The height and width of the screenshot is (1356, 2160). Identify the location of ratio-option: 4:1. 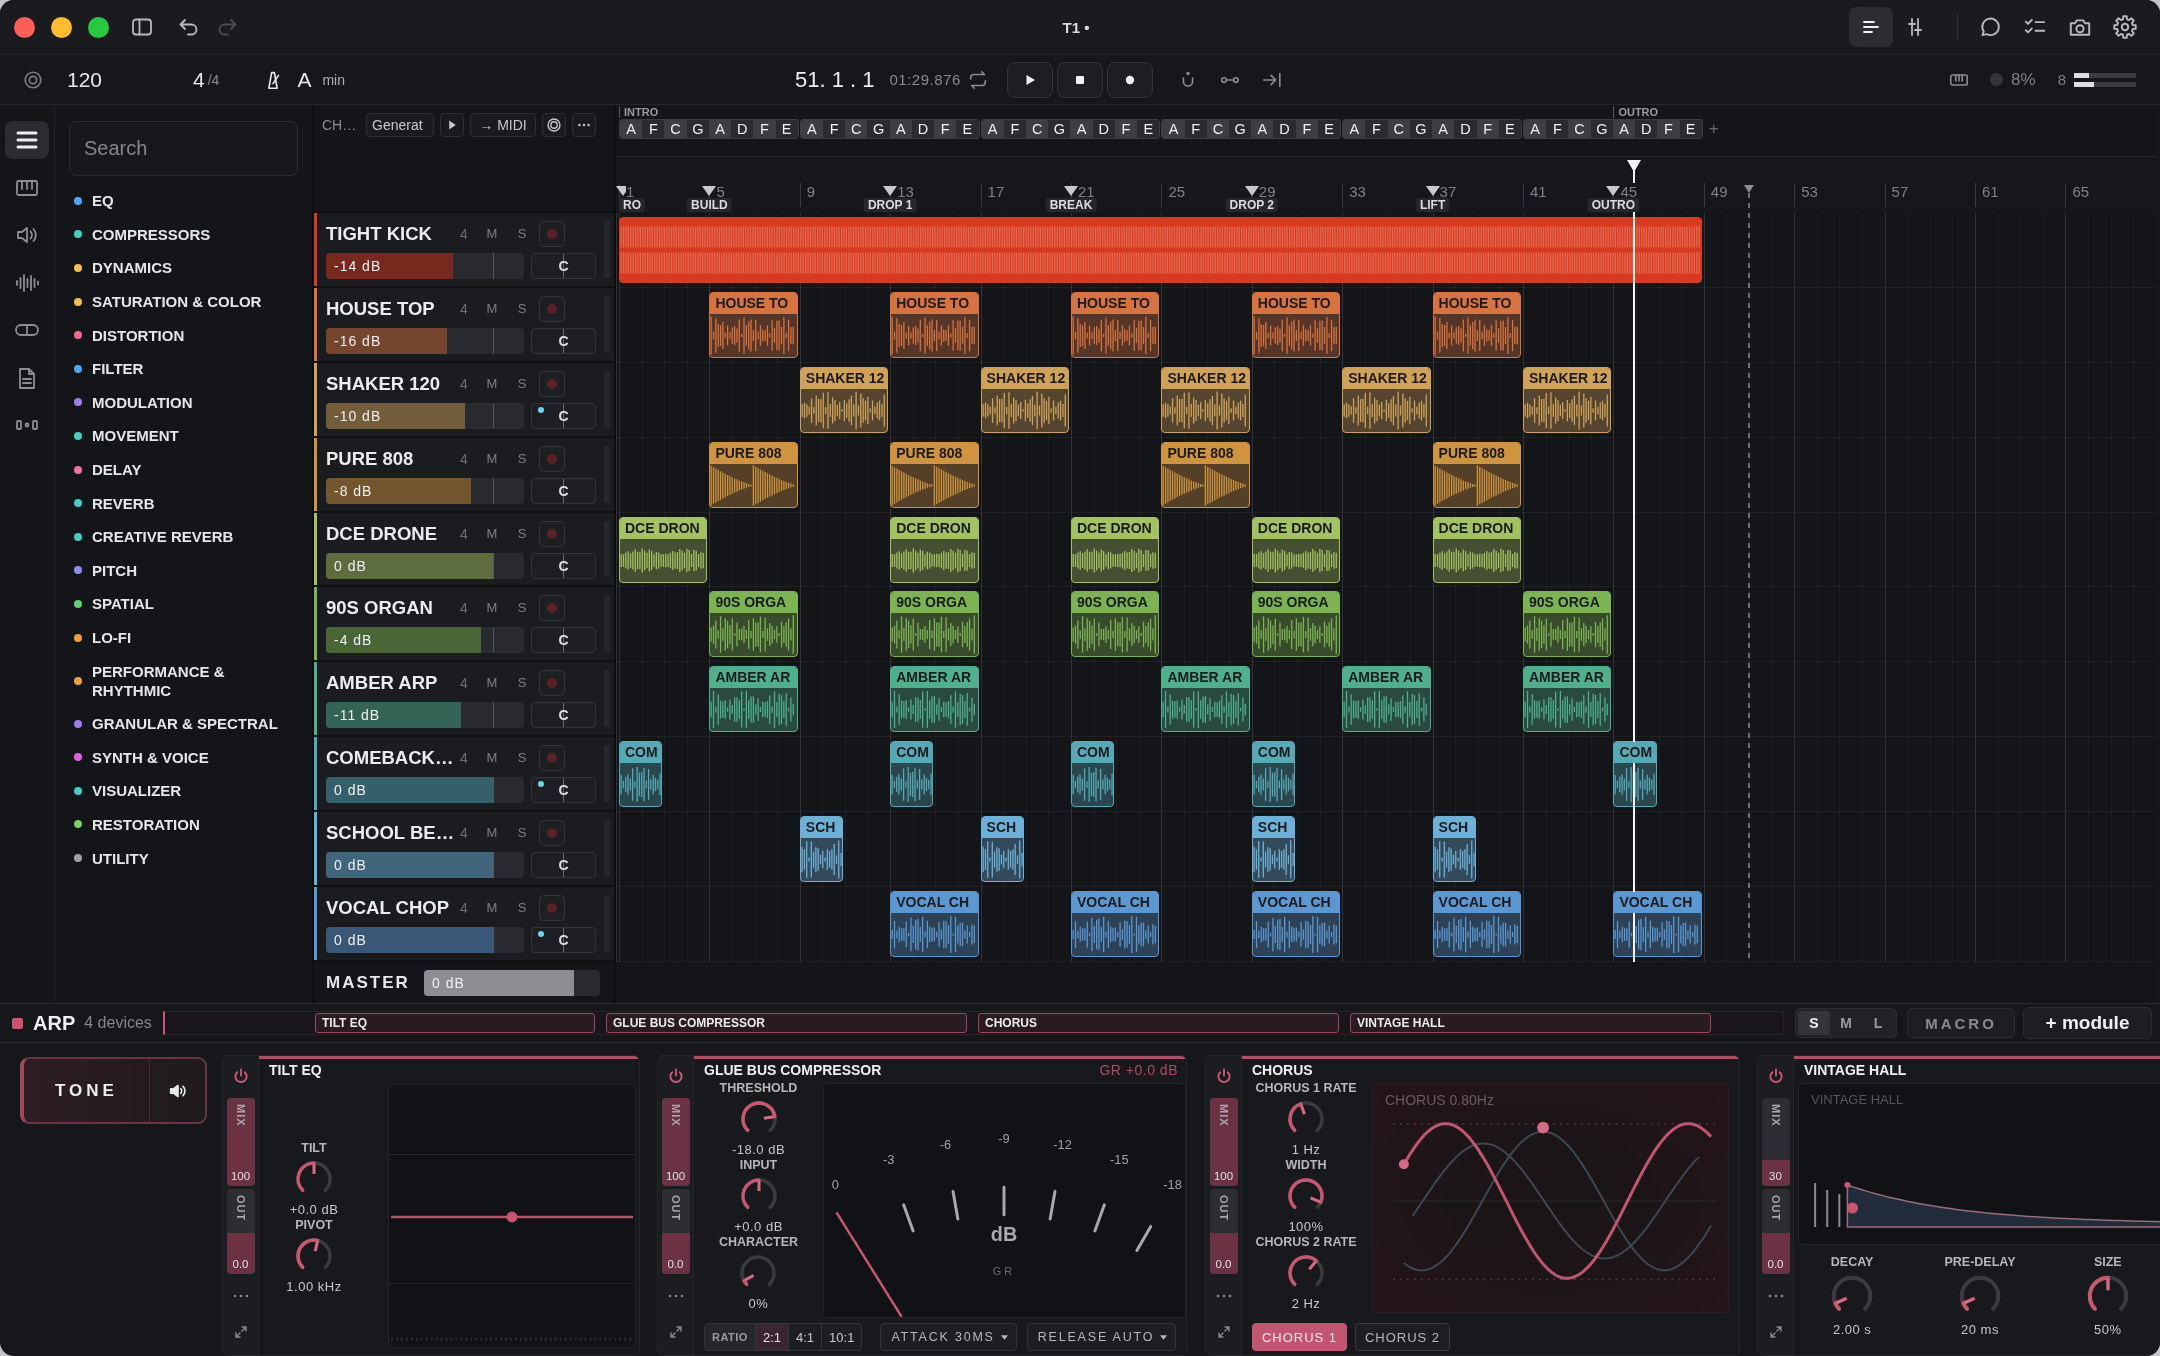
(805, 1337).